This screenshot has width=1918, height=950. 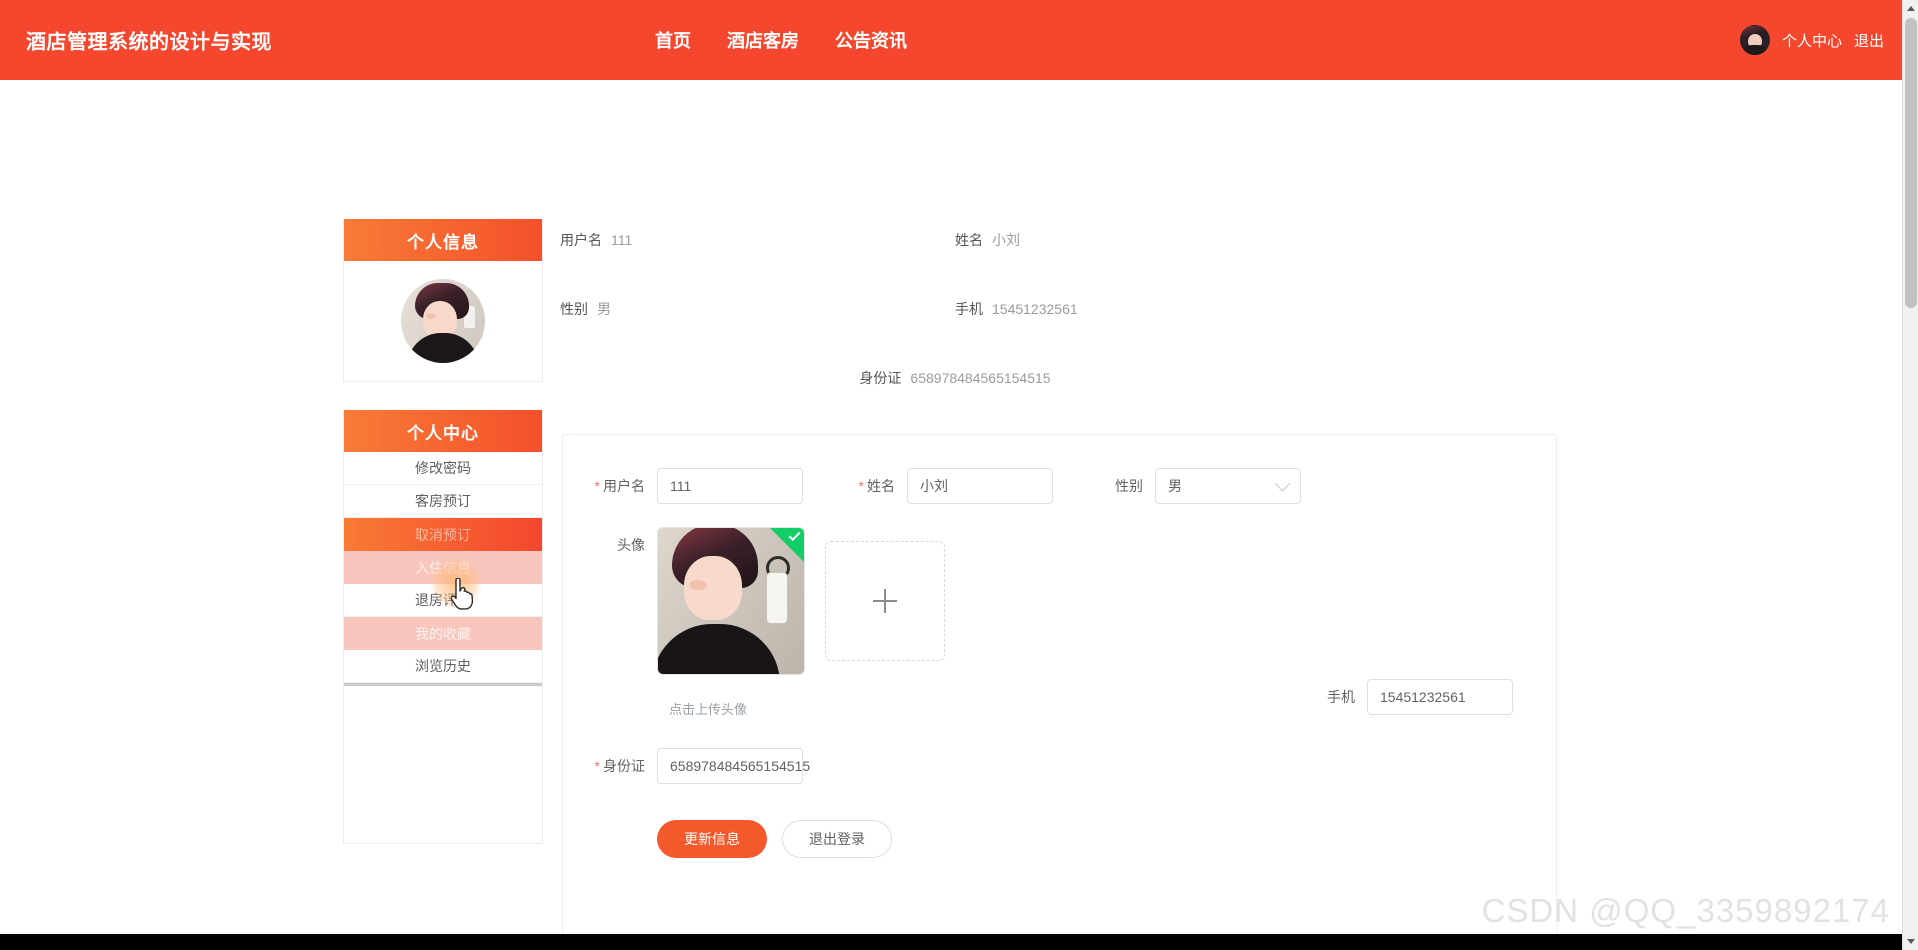 I want to click on info-gender: 性别 男, so click(x=757, y=309).